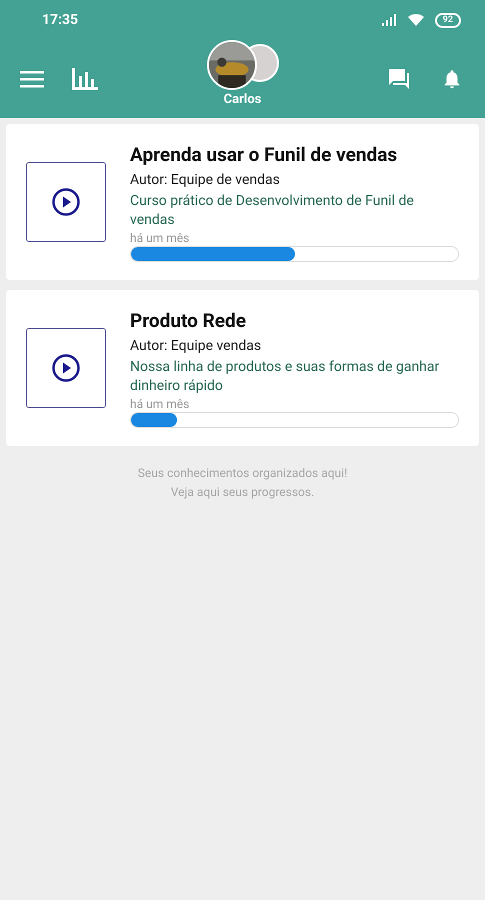  I want to click on signal-icon, so click(388, 20).